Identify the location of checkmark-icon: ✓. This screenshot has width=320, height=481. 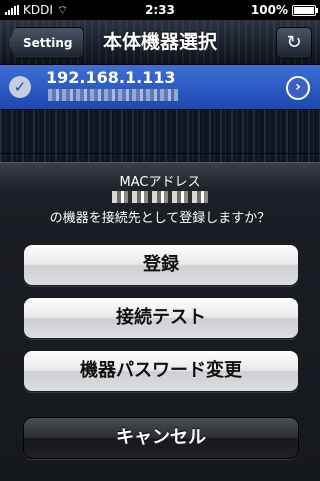
(20, 87).